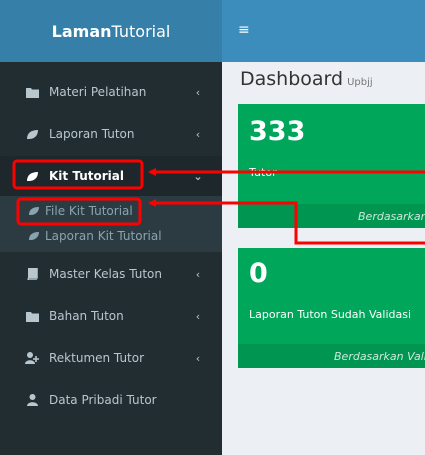  What do you see at coordinates (258, 273) in the screenshot?
I see `stat-value: 0` at bounding box center [258, 273].